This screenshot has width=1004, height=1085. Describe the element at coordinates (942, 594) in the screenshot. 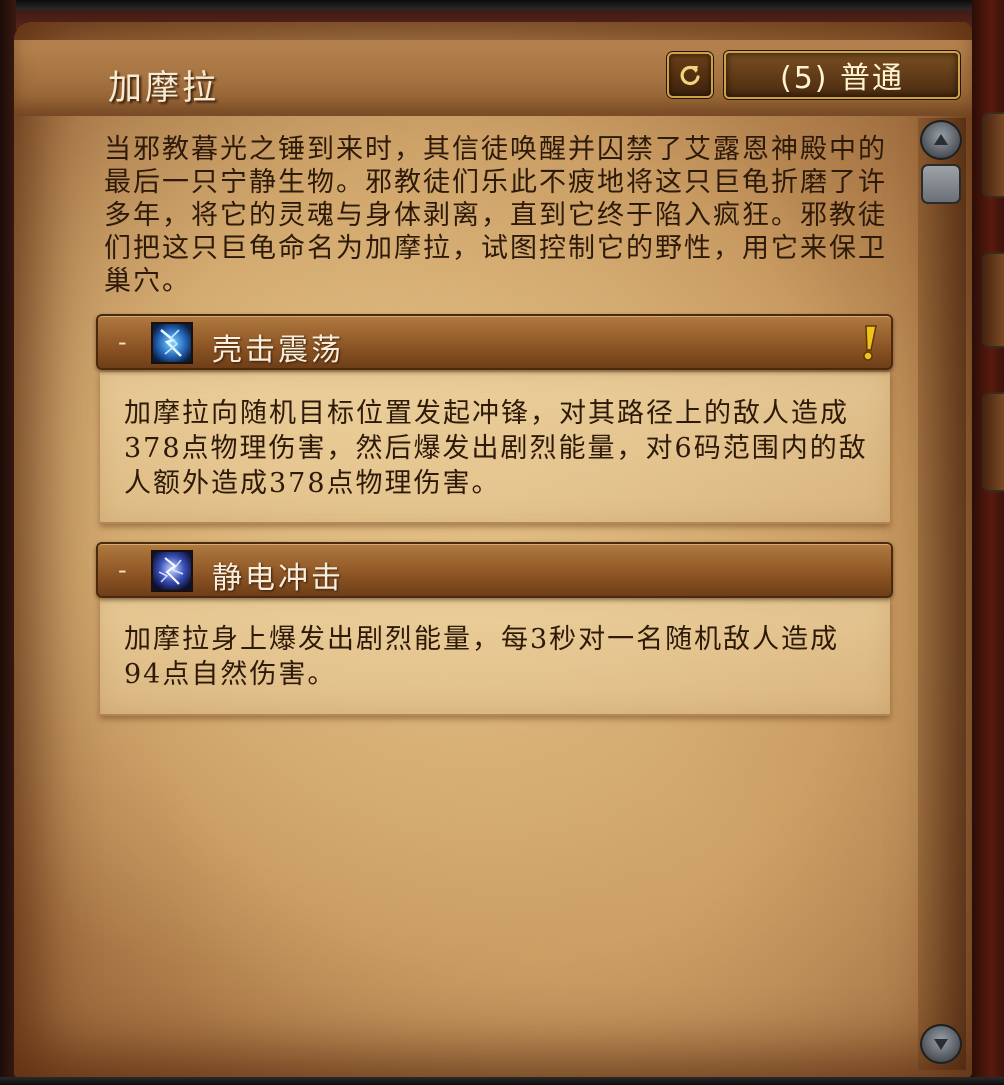

I see `scrollbar-track` at that location.